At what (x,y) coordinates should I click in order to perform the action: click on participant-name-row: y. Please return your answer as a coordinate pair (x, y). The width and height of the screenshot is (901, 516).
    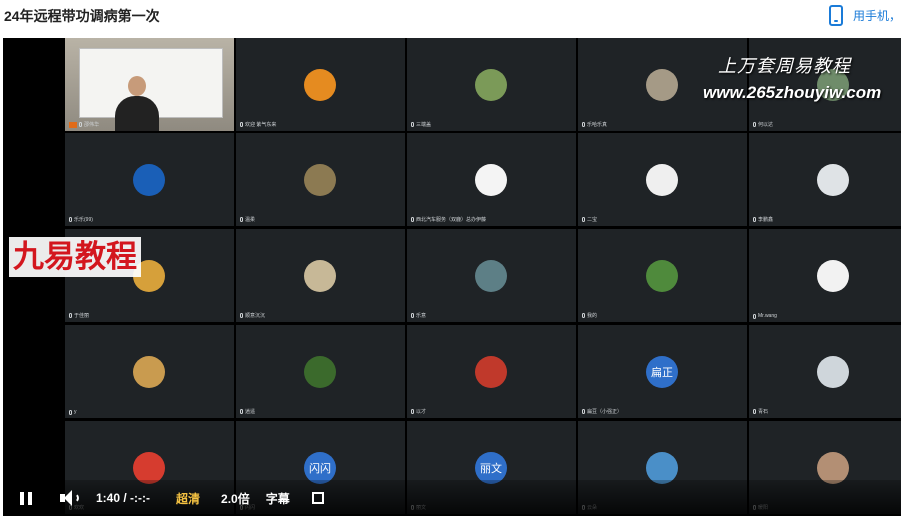
    Looking at the image, I should click on (73, 412).